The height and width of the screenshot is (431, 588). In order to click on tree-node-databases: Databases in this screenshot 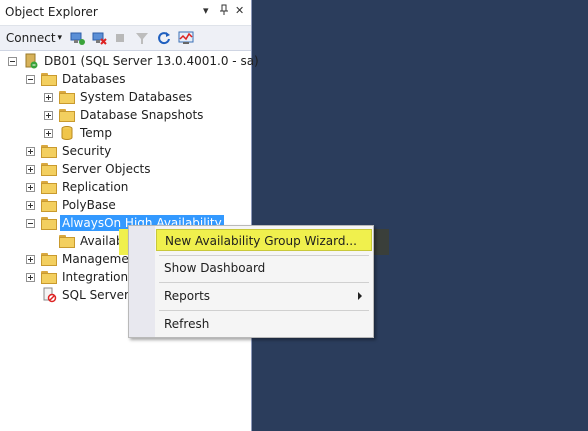, I will do `click(77, 79)`.